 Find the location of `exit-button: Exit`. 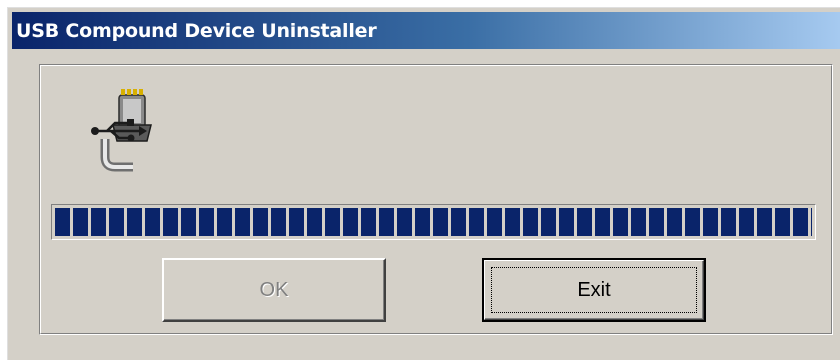

exit-button: Exit is located at coordinates (594, 290).